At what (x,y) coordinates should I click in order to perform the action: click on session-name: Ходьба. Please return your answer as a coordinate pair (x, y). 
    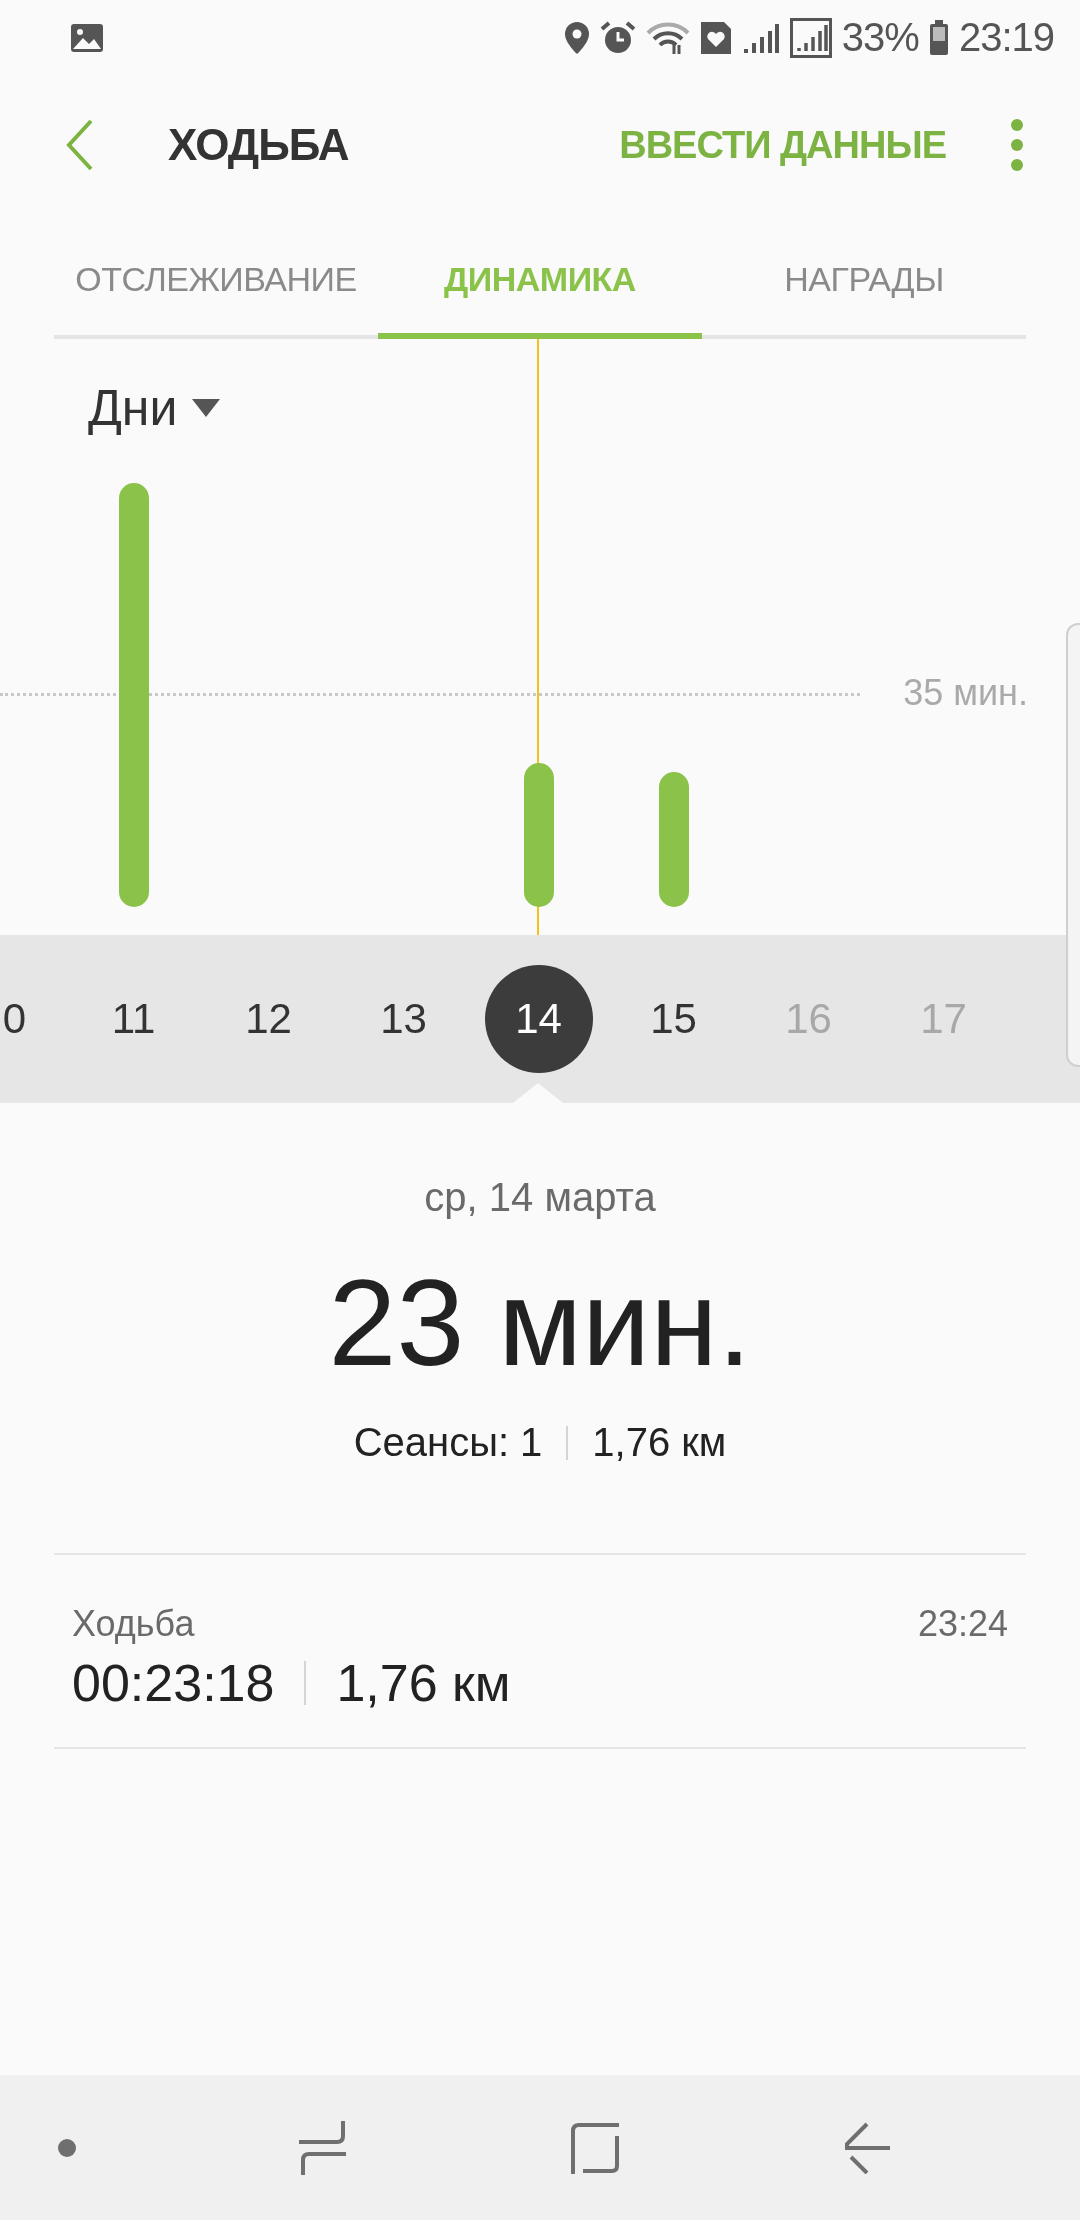
    Looking at the image, I should click on (133, 1624).